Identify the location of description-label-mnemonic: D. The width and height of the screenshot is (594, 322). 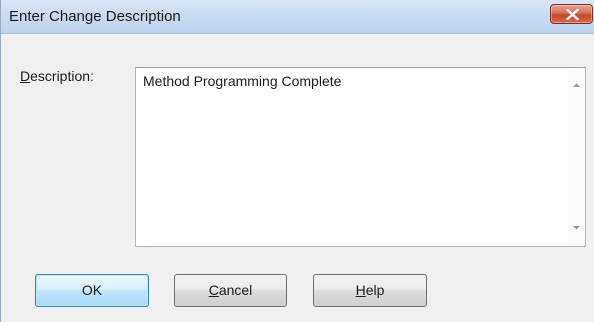
(25, 76).